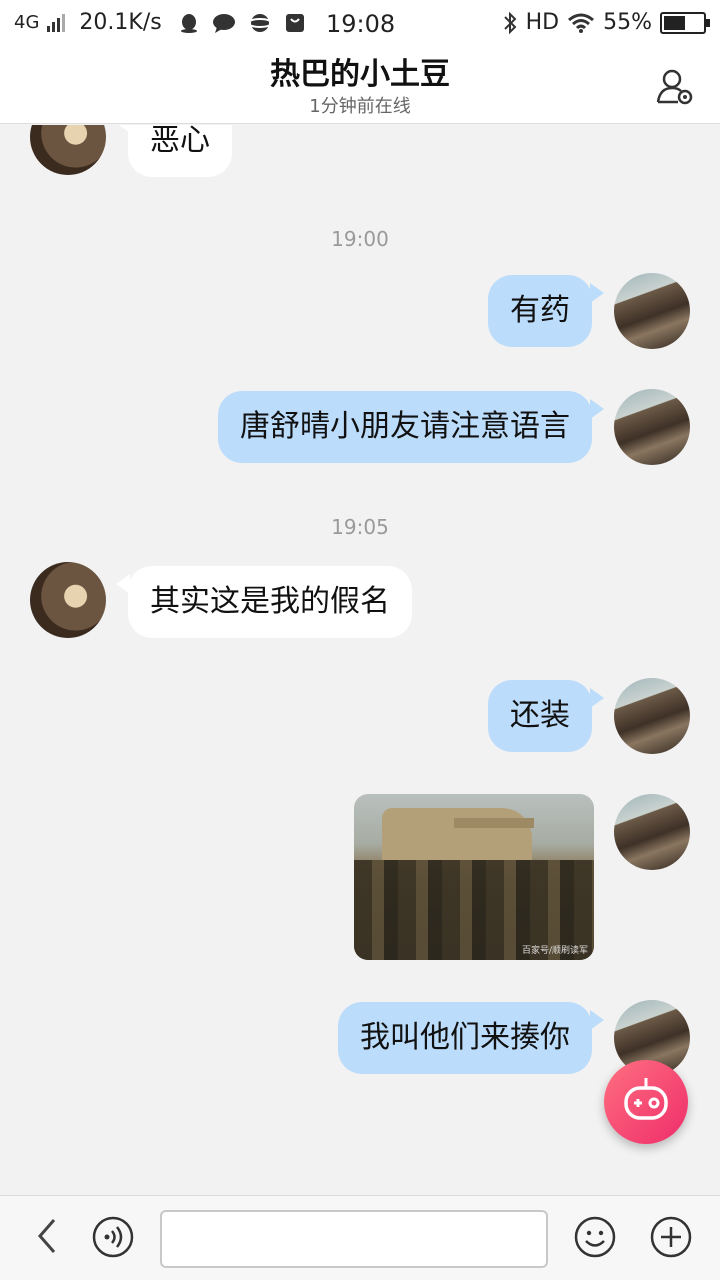 Image resolution: width=720 pixels, height=1280 pixels. Describe the element at coordinates (671, 1237) in the screenshot. I see `plus-icon` at that location.